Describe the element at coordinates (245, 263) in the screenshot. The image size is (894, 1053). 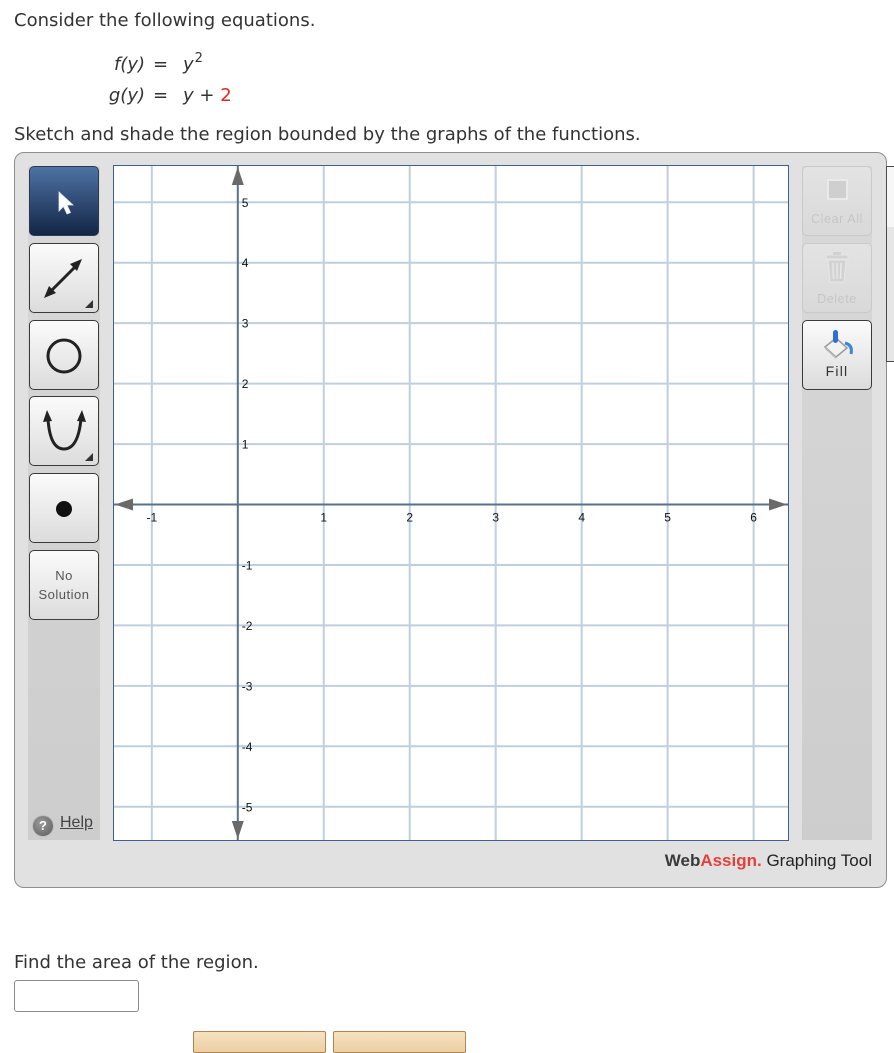
I see `y-tick-label: 4` at that location.